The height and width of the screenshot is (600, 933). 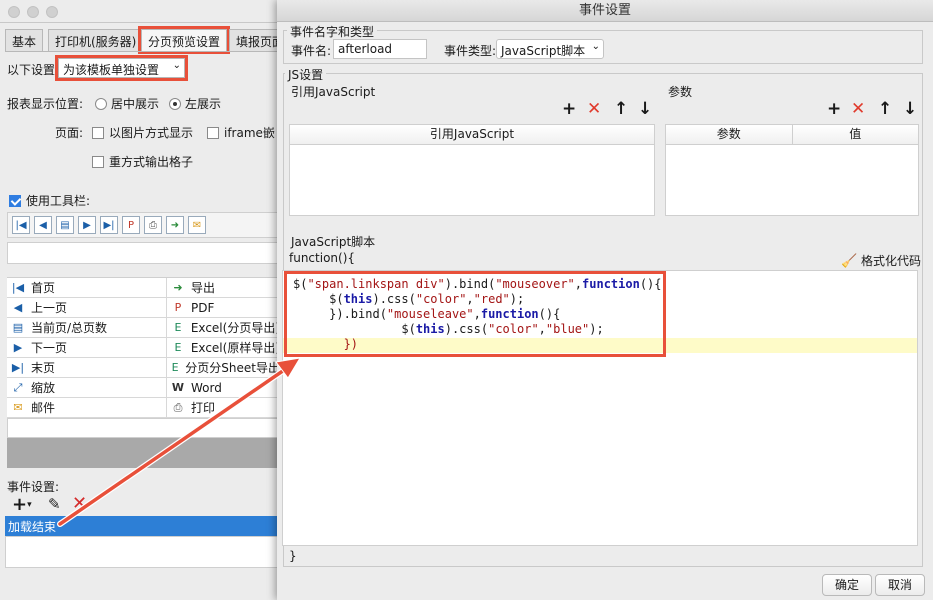 I want to click on annotation-arrow, so click(x=179, y=442).